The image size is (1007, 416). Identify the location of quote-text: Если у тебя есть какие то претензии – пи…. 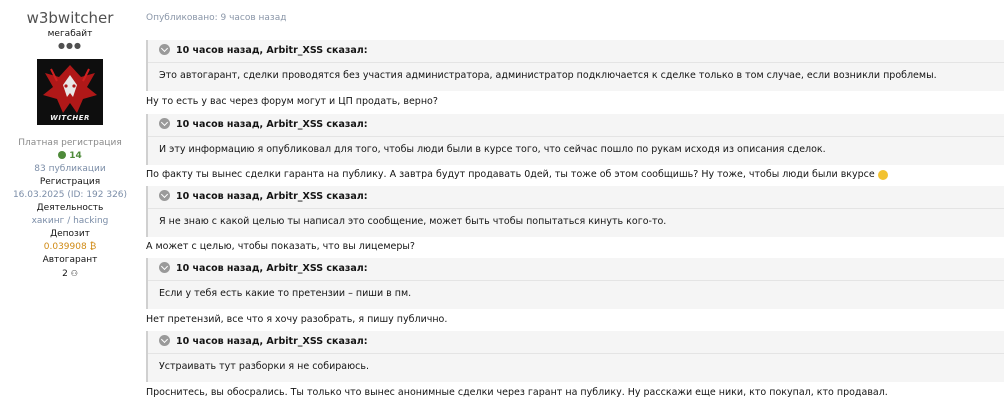
(285, 293).